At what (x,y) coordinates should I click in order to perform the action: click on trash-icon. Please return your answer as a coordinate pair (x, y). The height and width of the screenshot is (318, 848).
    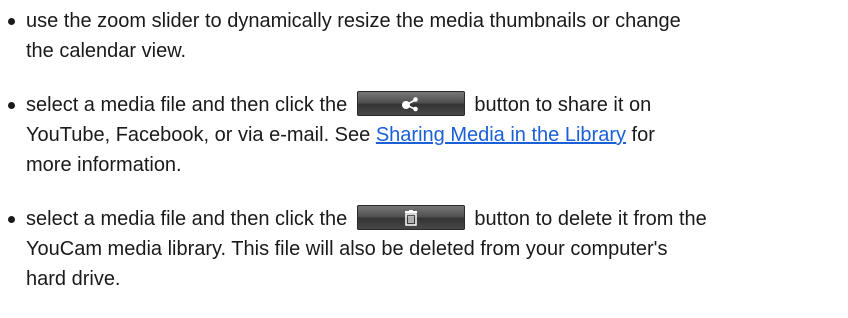
    Looking at the image, I should click on (410, 217).